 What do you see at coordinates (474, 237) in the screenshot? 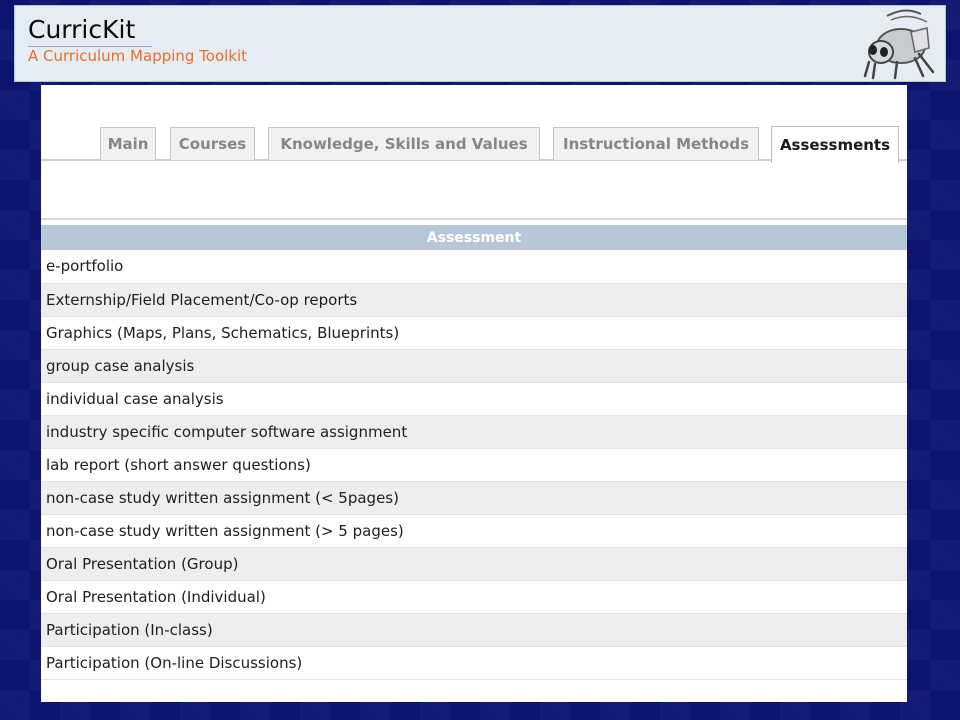
I see `column-header-assessment: Assessment` at bounding box center [474, 237].